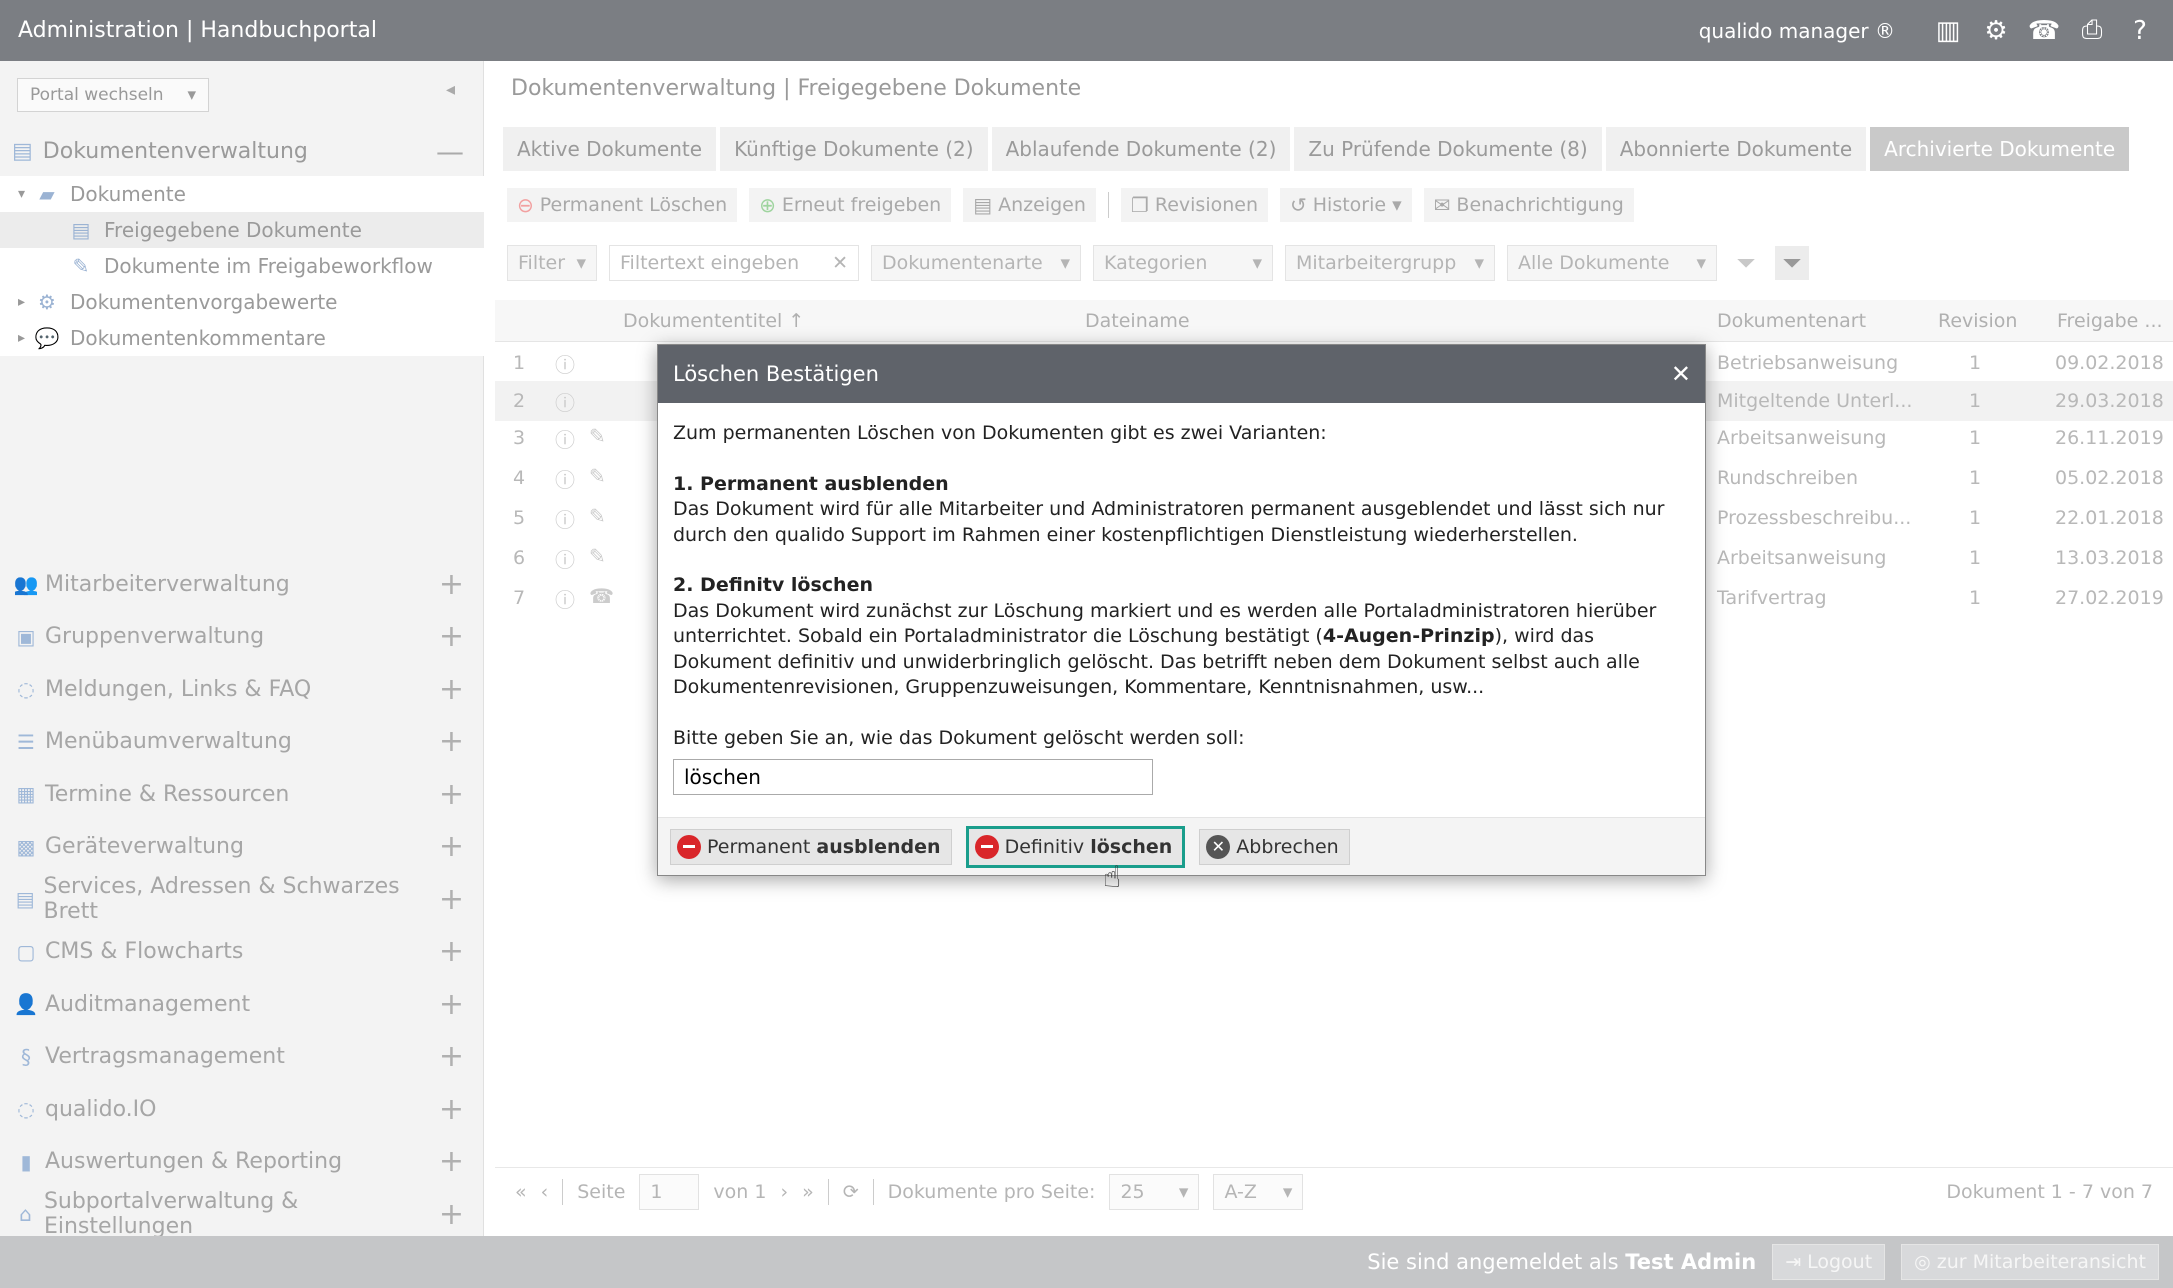 The image size is (2173, 1288). I want to click on per-page-select: 25 ▾, so click(1154, 1191).